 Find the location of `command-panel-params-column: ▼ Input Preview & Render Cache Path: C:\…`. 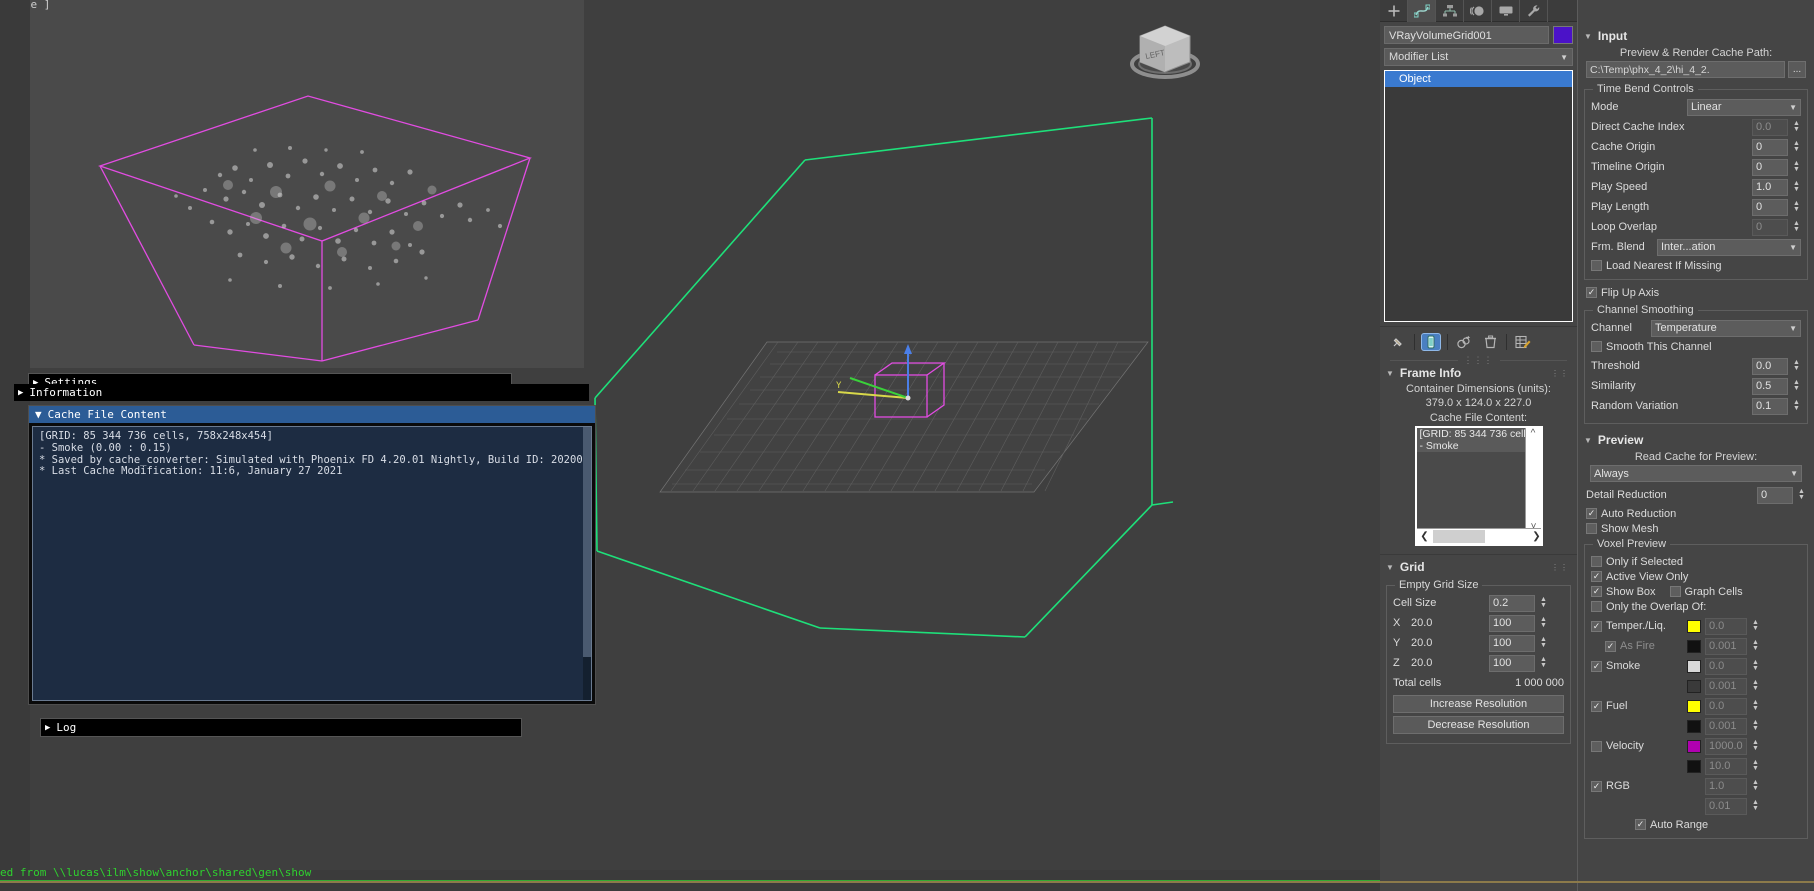

command-panel-params-column: ▼ Input Preview & Render Cache Path: C:\… is located at coordinates (1696, 445).